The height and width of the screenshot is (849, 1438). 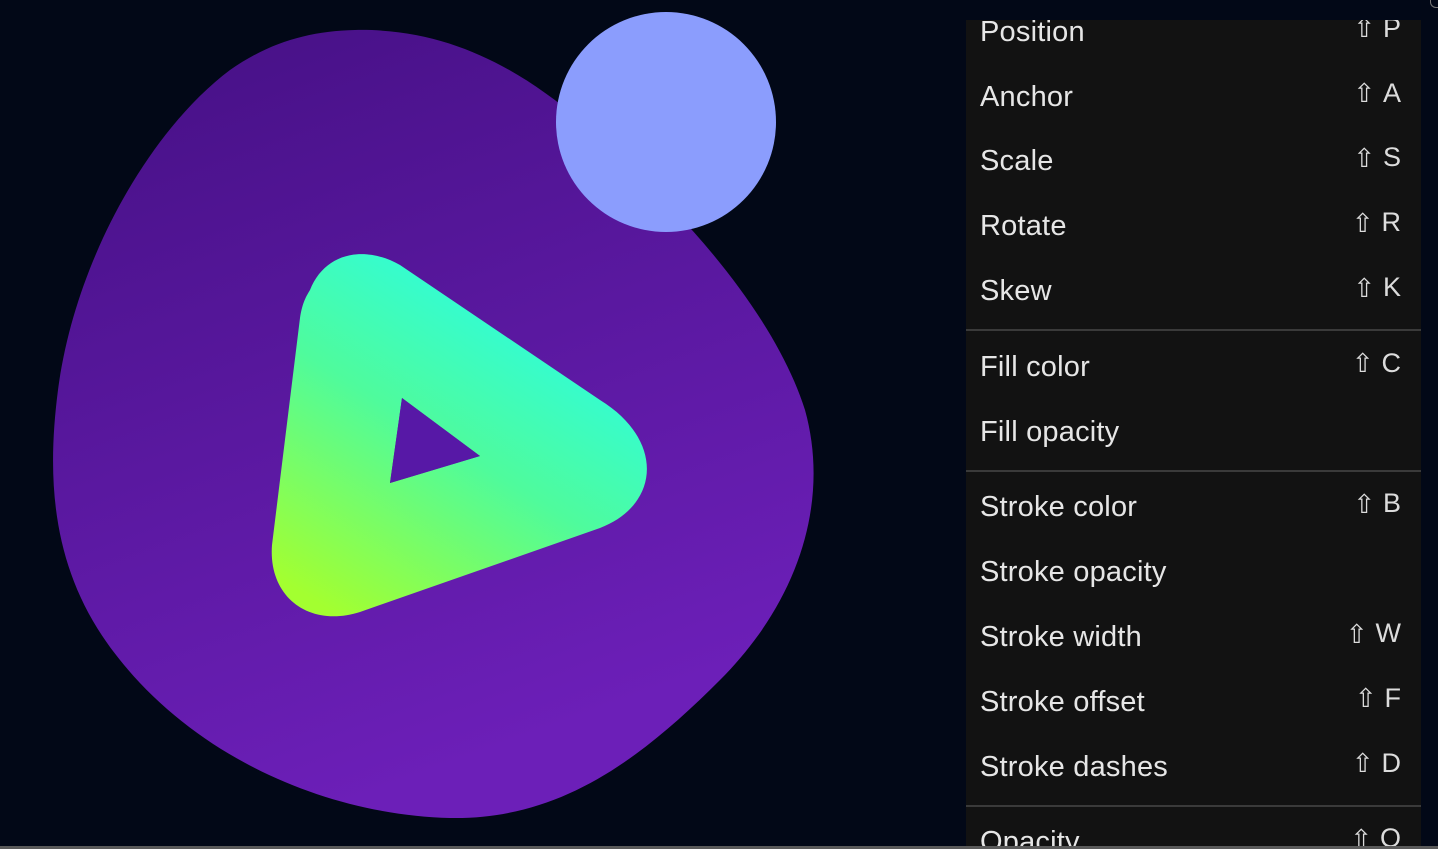 What do you see at coordinates (1032, 34) in the screenshot?
I see `menu-item-label: Position` at bounding box center [1032, 34].